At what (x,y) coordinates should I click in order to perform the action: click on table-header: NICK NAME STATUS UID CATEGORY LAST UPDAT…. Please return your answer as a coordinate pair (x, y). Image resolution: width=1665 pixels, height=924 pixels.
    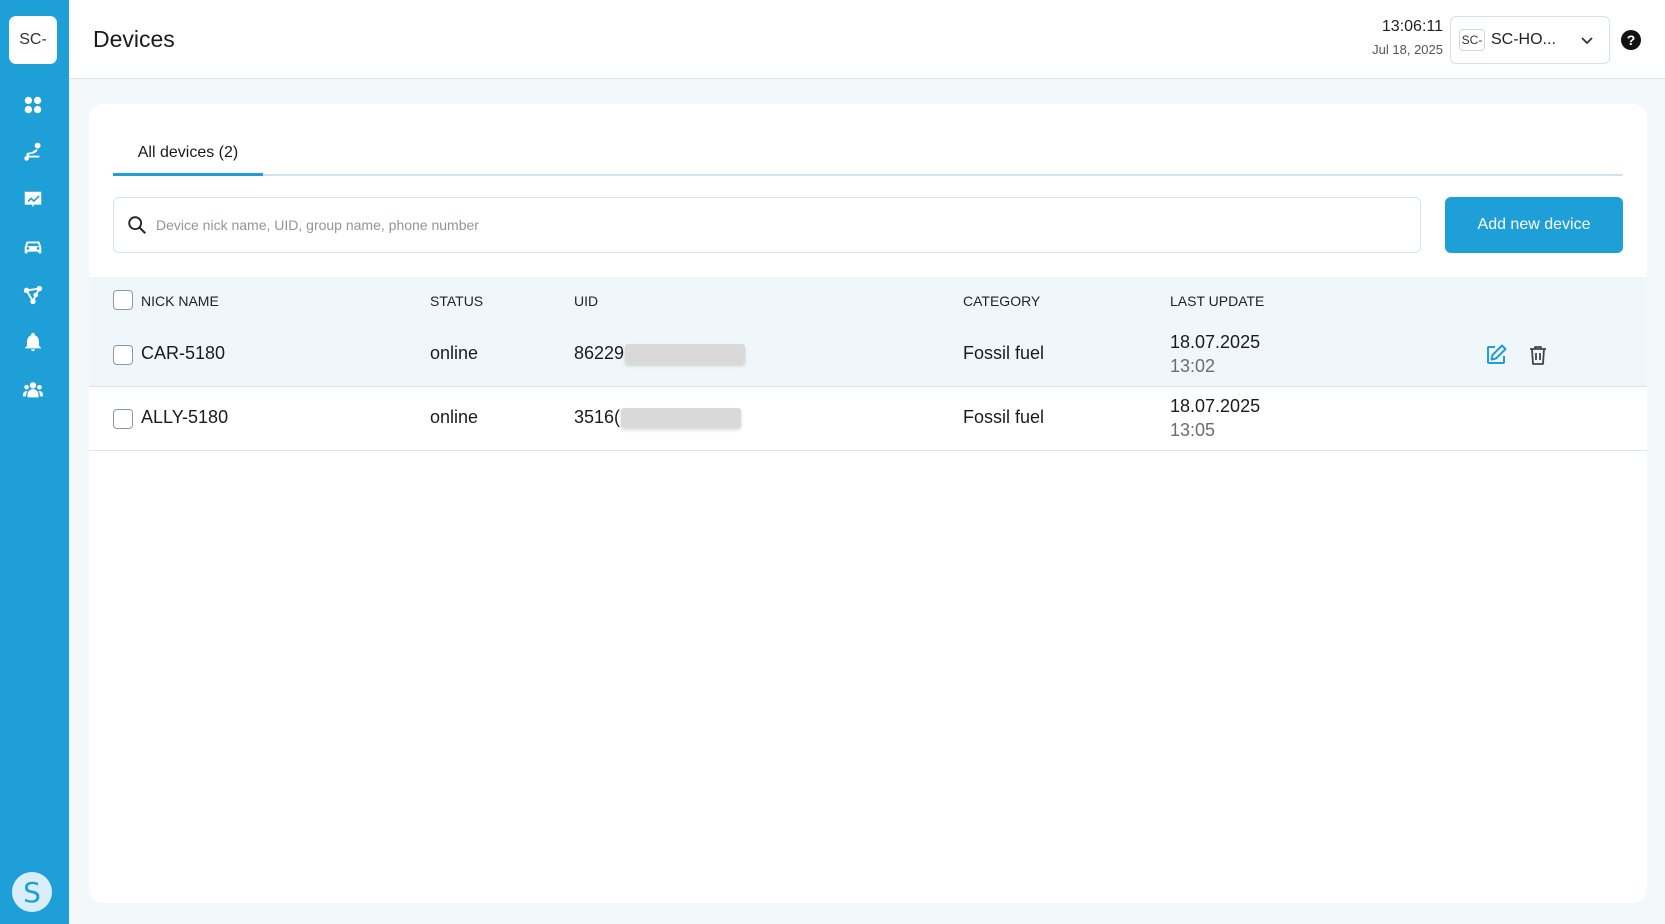
    Looking at the image, I should click on (868, 300).